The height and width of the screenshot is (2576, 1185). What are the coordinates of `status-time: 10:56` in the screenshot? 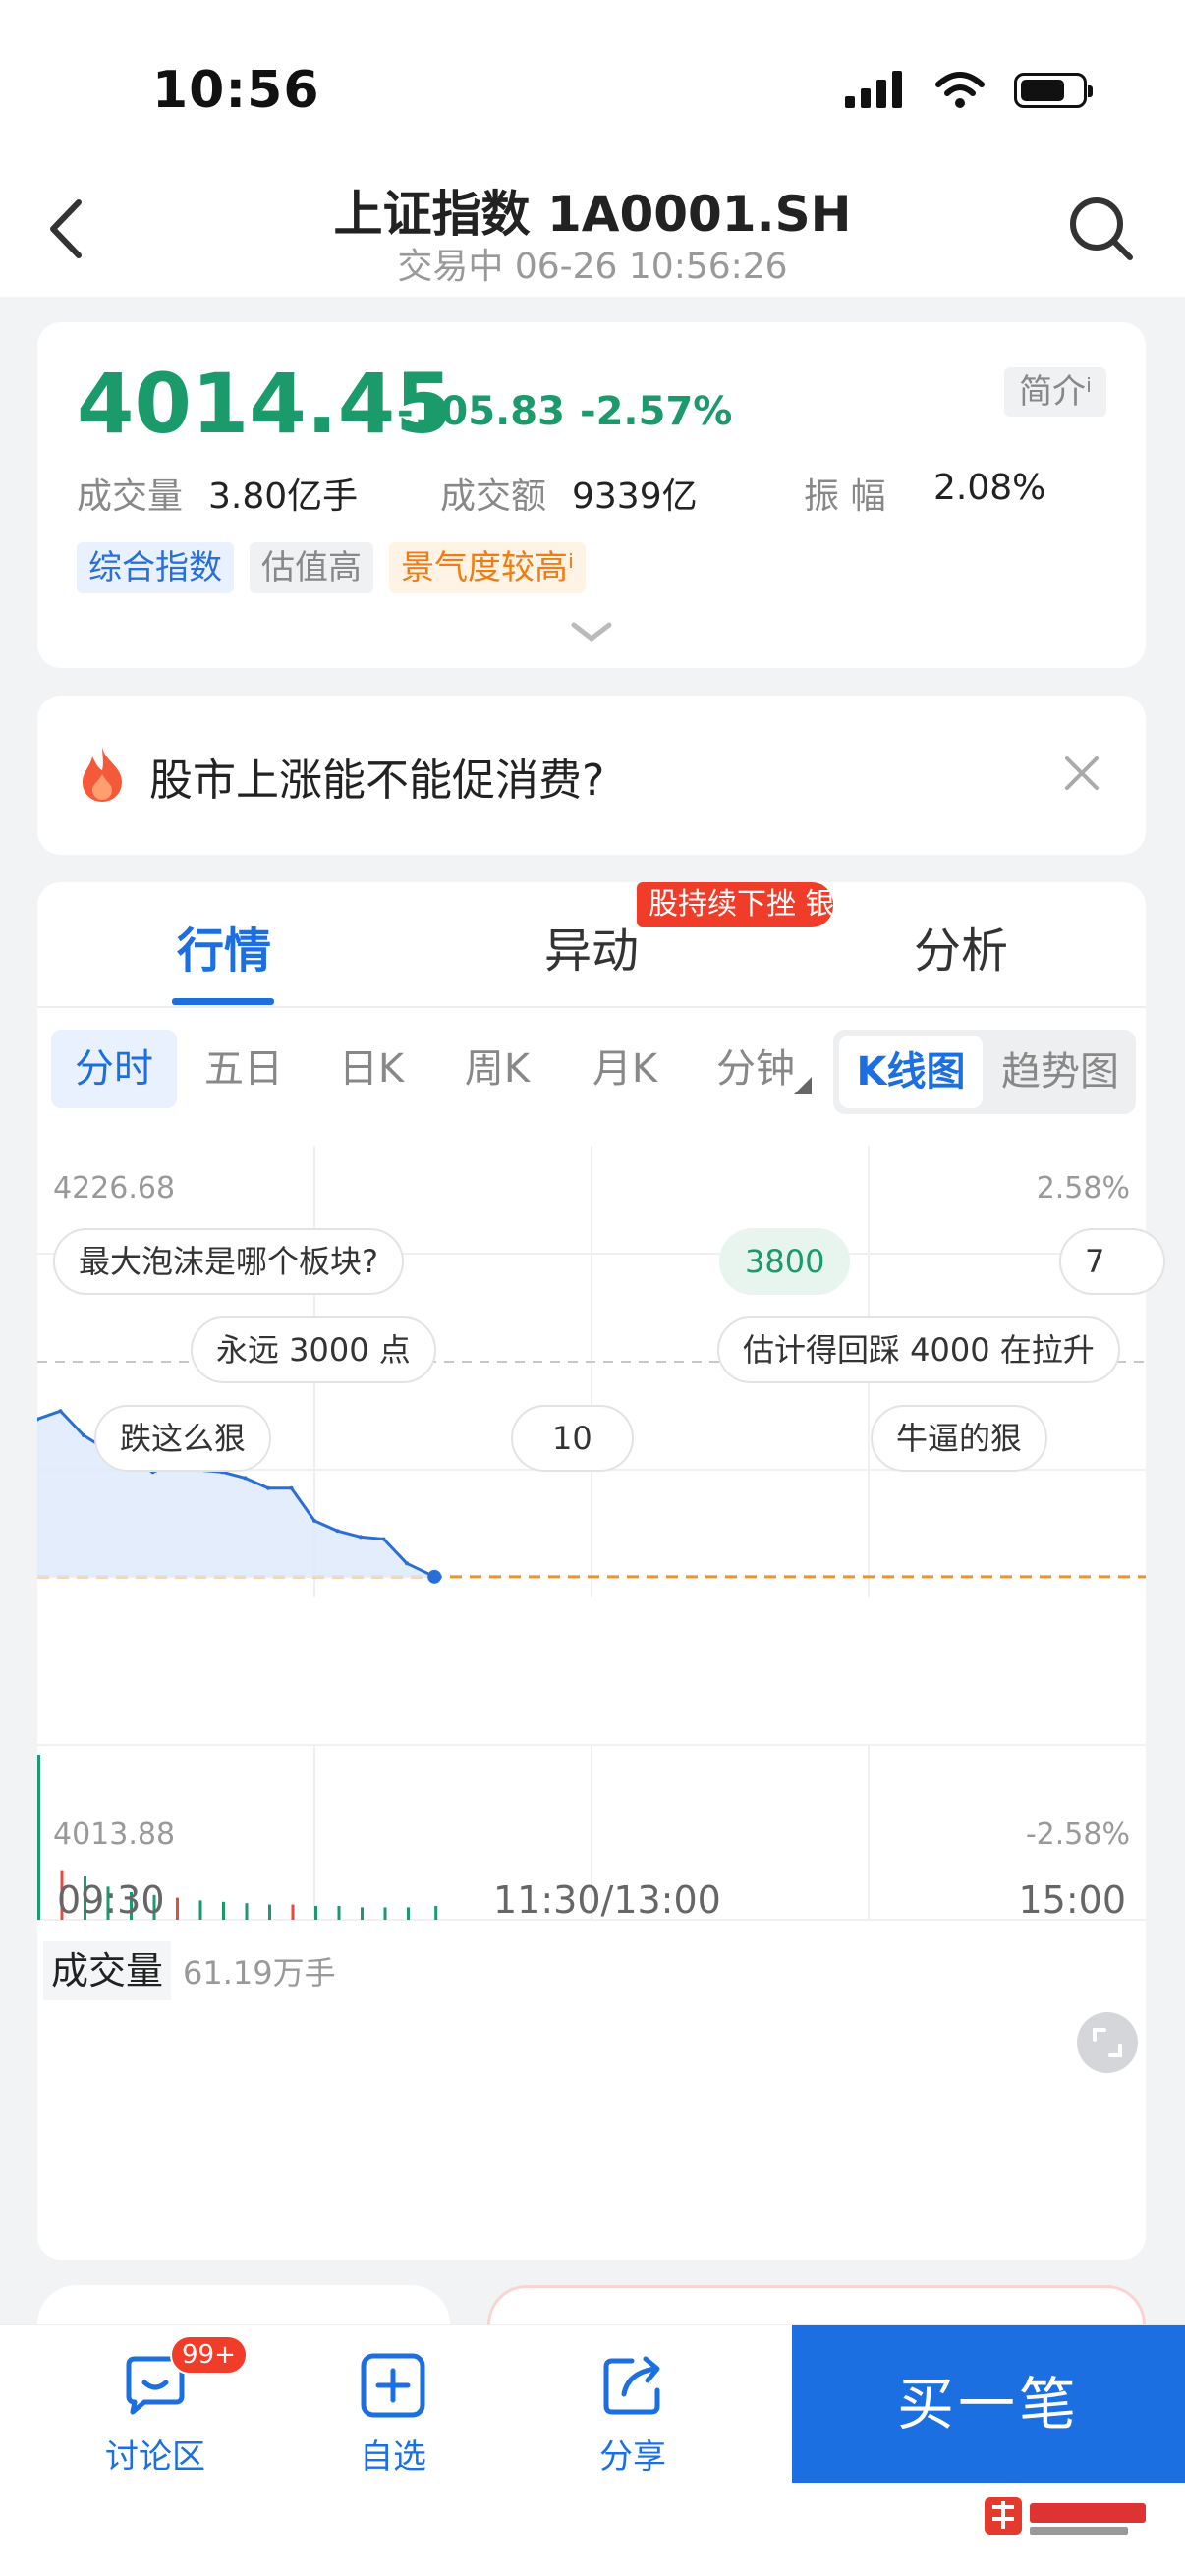 It's located at (236, 90).